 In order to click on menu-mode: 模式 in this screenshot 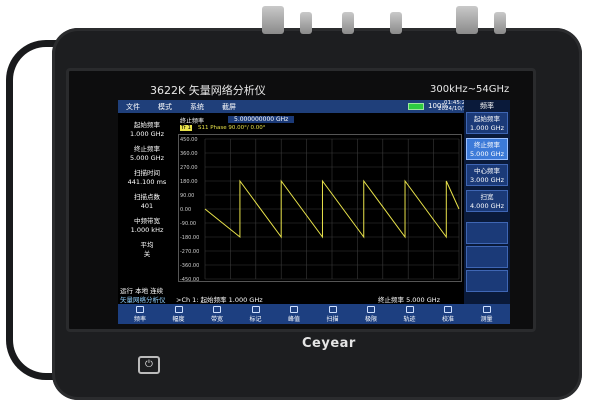, I will do `click(165, 107)`.